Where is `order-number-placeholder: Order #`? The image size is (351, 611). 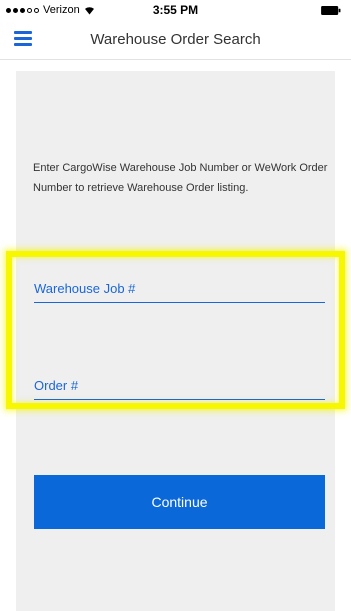 order-number-placeholder: Order # is located at coordinates (56, 385).